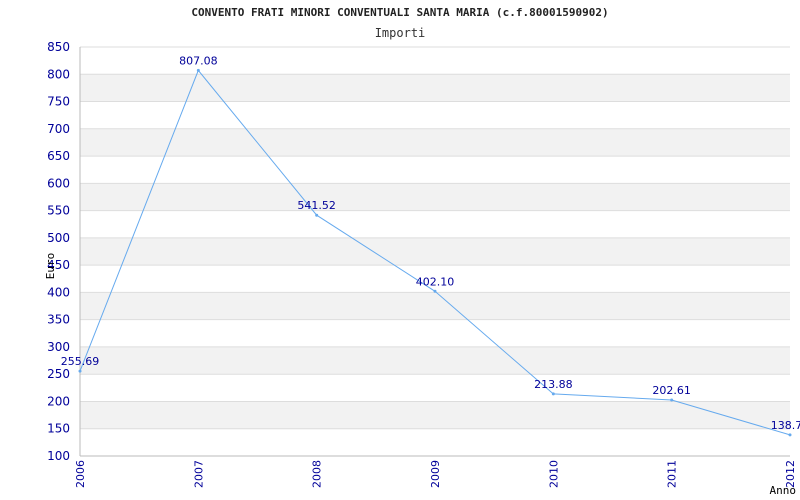 The image size is (800, 500). What do you see at coordinates (80, 361) in the screenshot?
I see `data-label: 255.69` at bounding box center [80, 361].